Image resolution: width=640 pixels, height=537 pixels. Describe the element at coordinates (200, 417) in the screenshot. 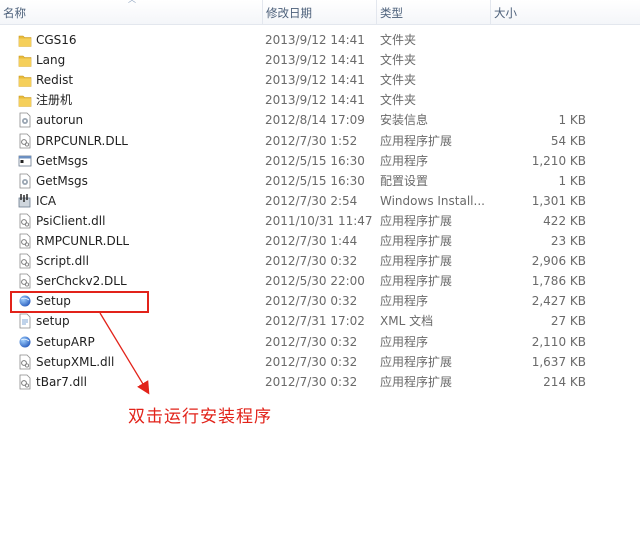

I see `annotation-caption: 双击运行安装程序` at that location.